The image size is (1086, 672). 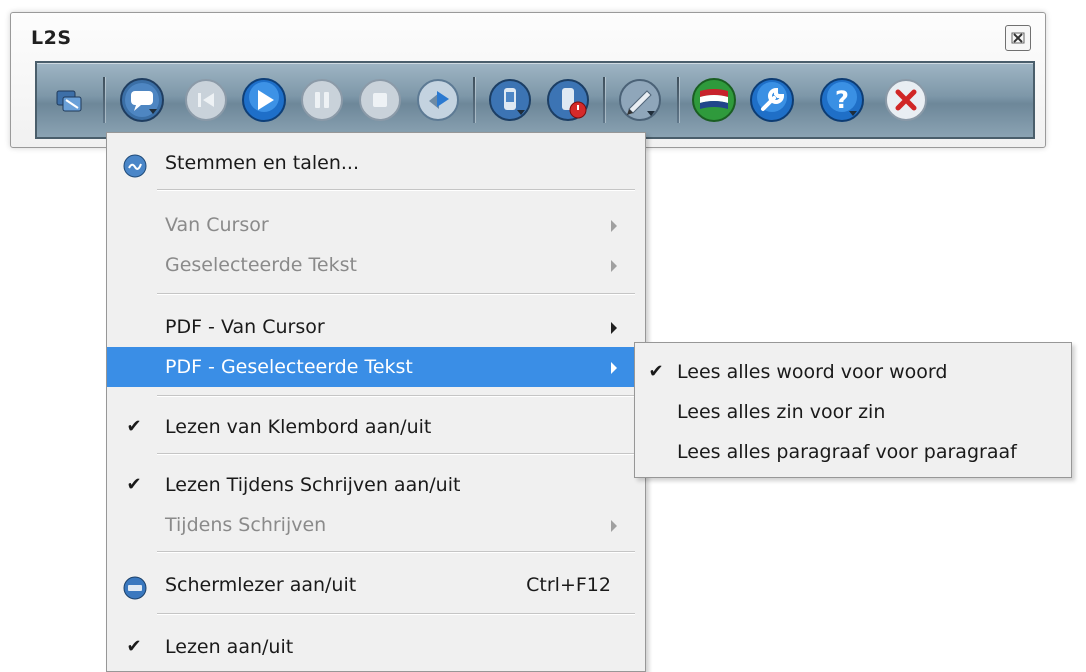 What do you see at coordinates (568, 585) in the screenshot?
I see `shortcut-text: Ctrl+F12` at bounding box center [568, 585].